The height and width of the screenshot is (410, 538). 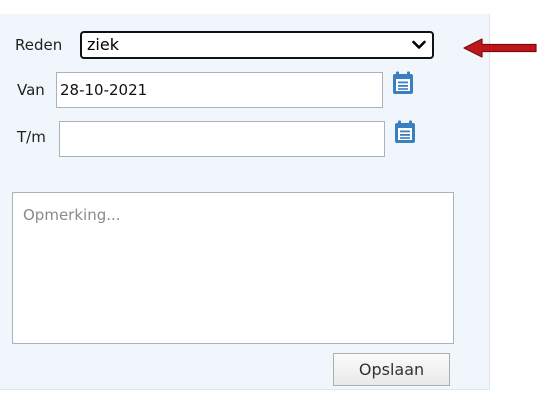 What do you see at coordinates (31, 90) in the screenshot?
I see `from-label: Van` at bounding box center [31, 90].